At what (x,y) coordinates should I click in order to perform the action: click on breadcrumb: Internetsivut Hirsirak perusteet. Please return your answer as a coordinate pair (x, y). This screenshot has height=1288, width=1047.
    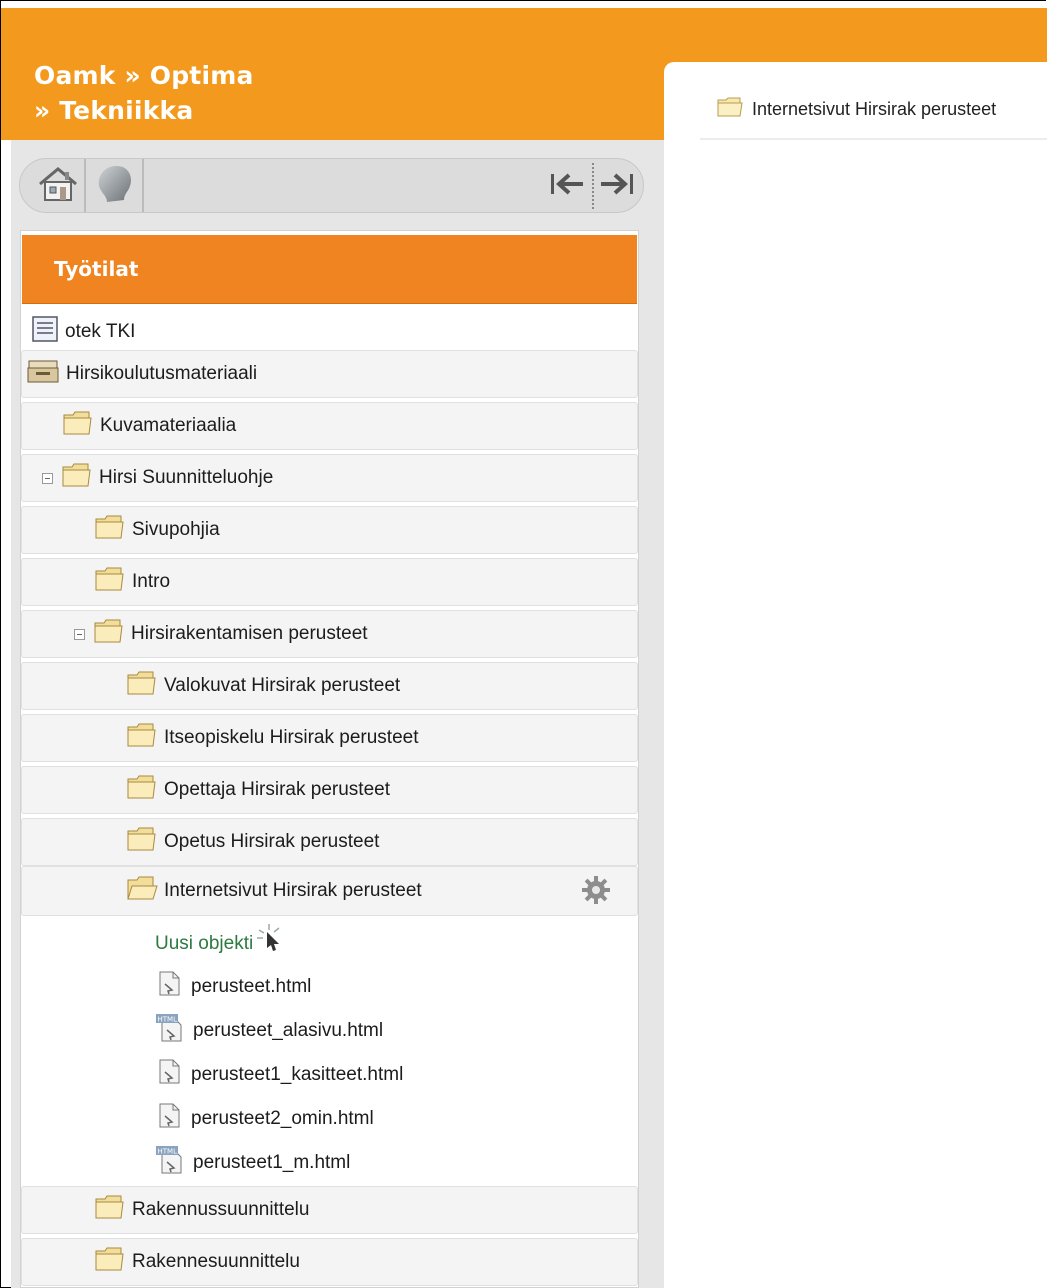
    Looking at the image, I should click on (873, 110).